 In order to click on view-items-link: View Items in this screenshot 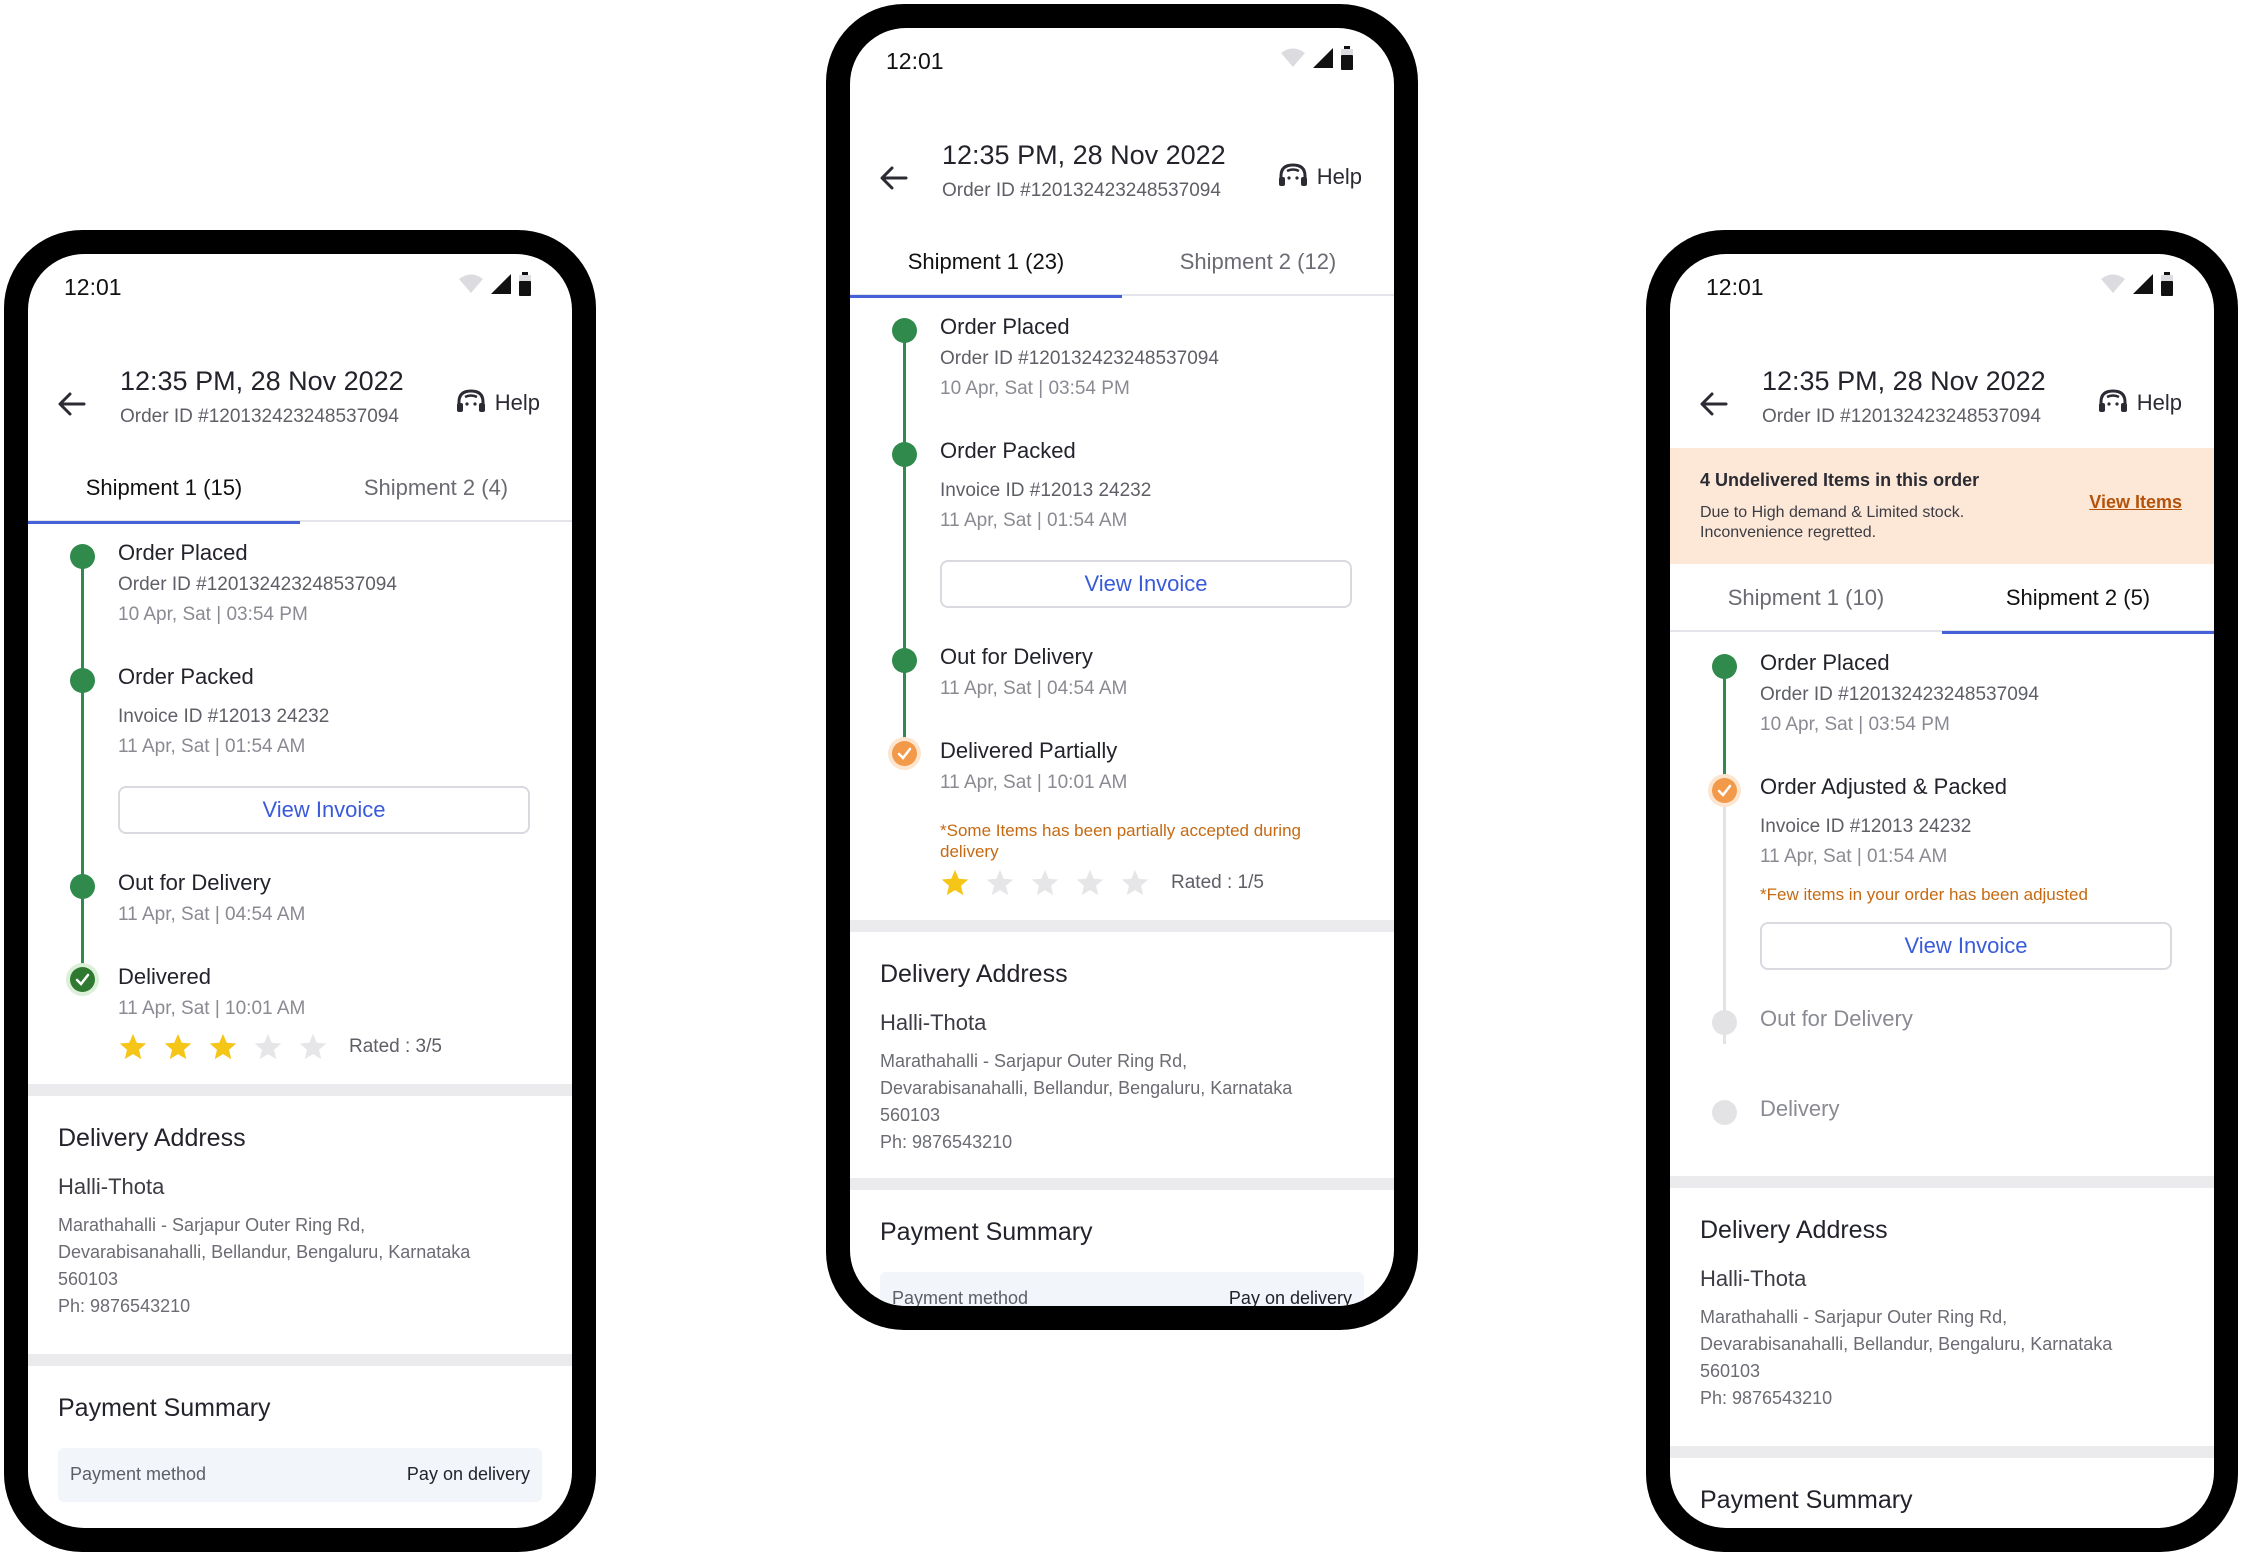, I will do `click(2135, 502)`.